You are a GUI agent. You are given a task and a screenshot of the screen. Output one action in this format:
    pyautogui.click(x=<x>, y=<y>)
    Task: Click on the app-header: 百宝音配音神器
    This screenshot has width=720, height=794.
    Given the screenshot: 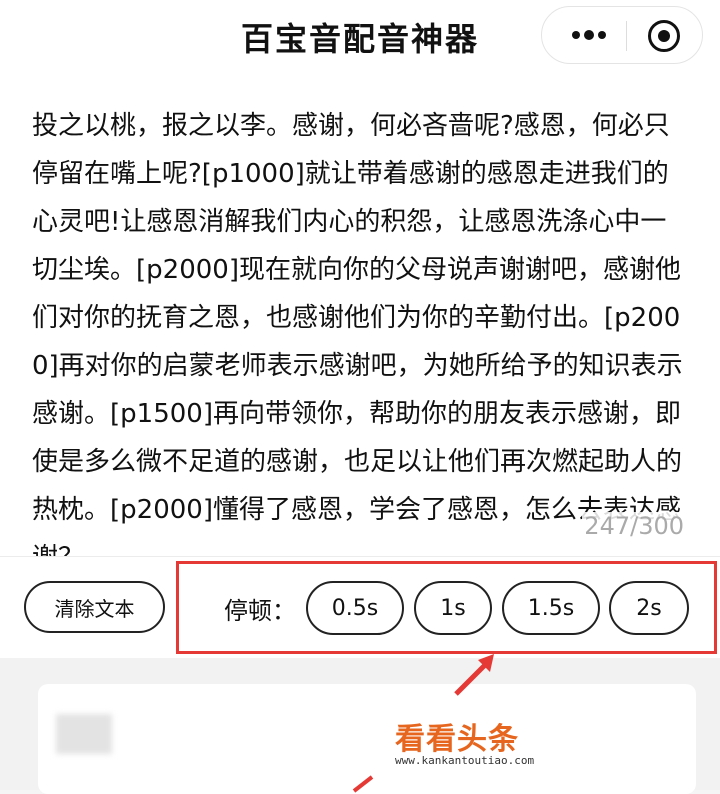 What is the action you would take?
    pyautogui.click(x=360, y=40)
    